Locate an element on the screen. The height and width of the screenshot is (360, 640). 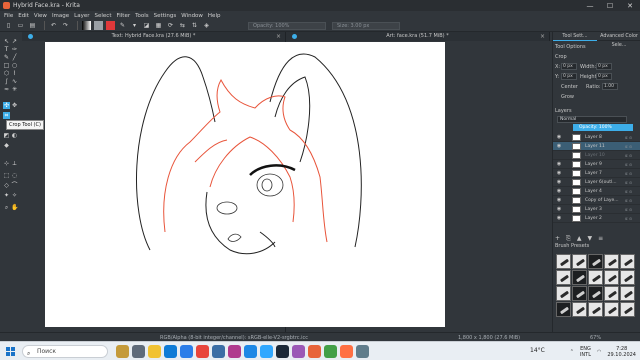
reload-preset-icon: ⟳ is located at coordinates (170, 25).